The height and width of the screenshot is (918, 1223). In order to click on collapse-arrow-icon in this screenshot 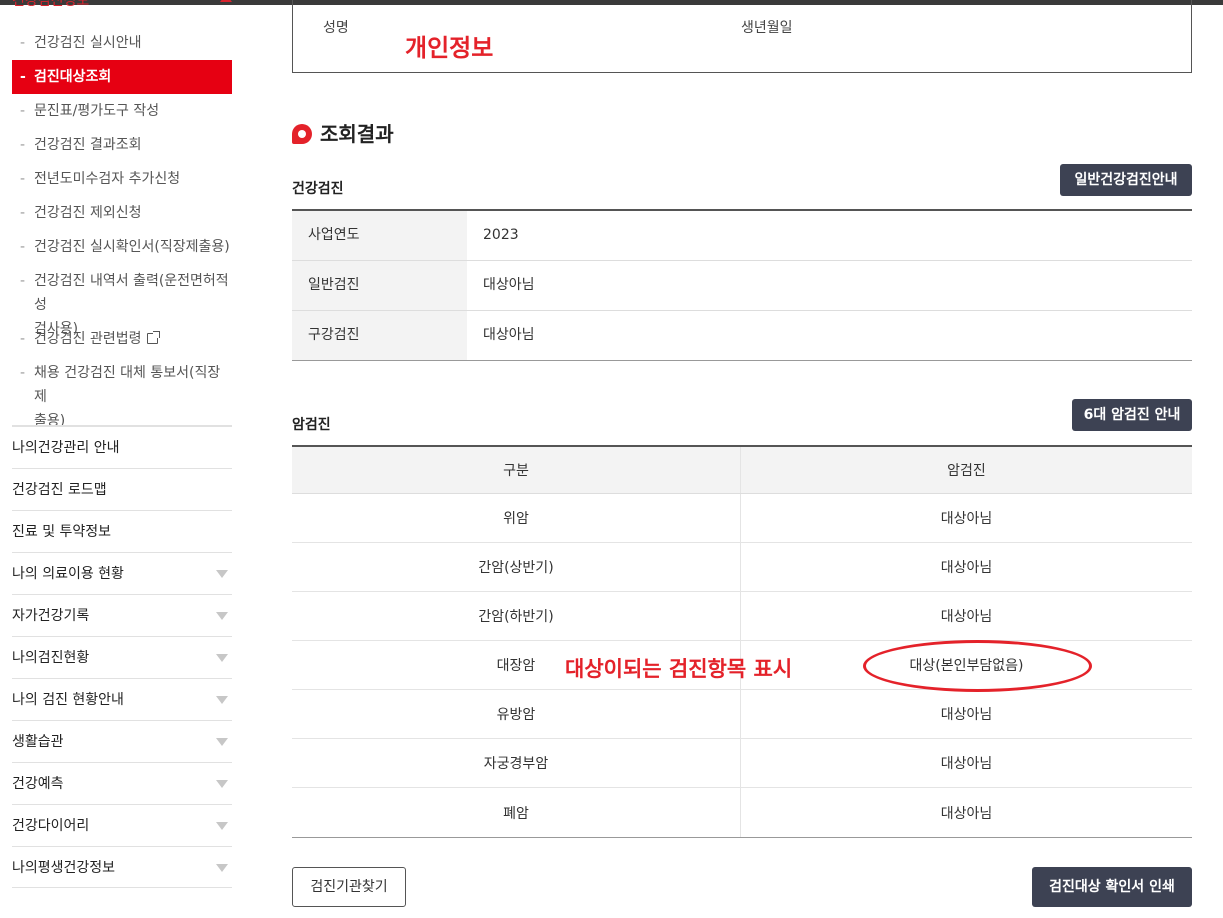, I will do `click(226, 1)`.